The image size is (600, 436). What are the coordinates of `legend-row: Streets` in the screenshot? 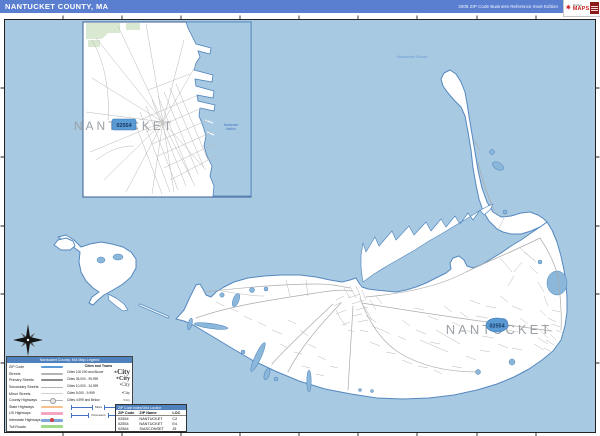 It's located at (36, 374).